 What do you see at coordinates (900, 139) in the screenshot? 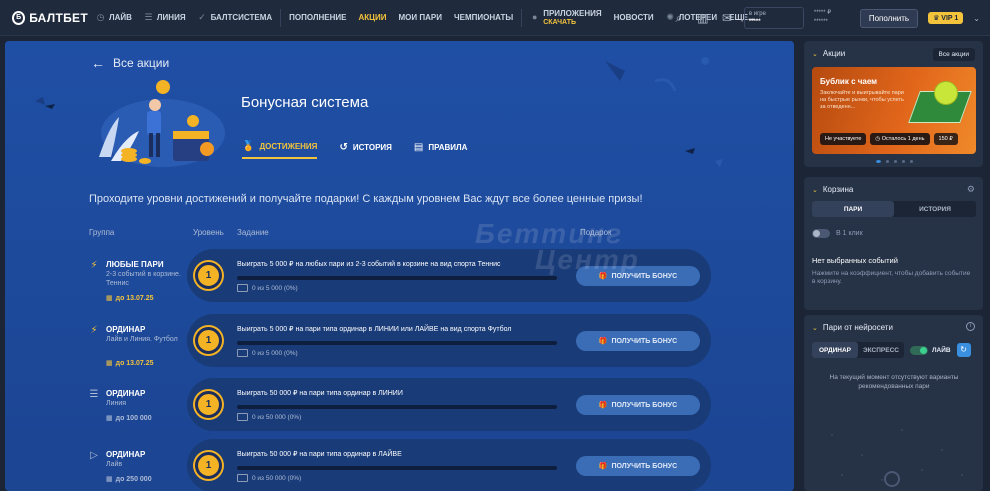
I see `time-left: ◷ Осталось 1 день` at bounding box center [900, 139].